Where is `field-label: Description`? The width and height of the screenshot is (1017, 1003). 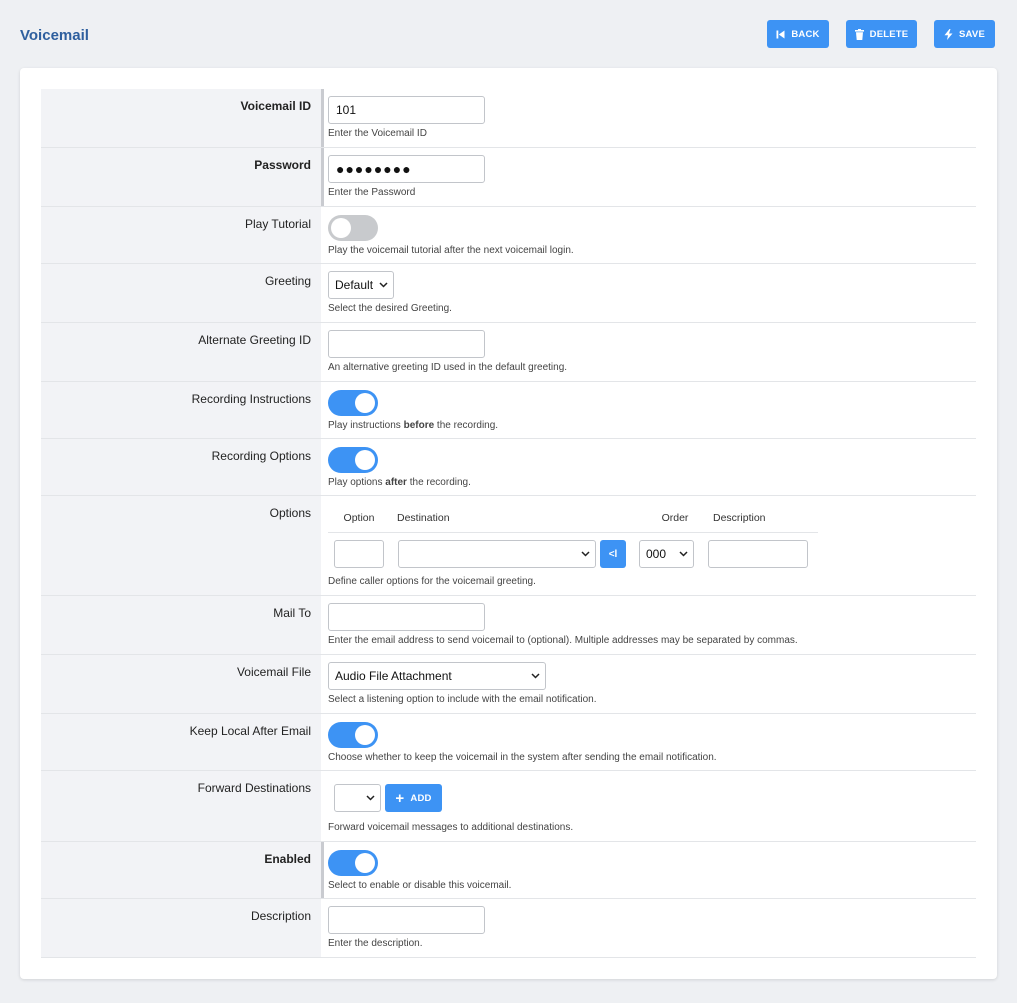 field-label: Description is located at coordinates (181, 928).